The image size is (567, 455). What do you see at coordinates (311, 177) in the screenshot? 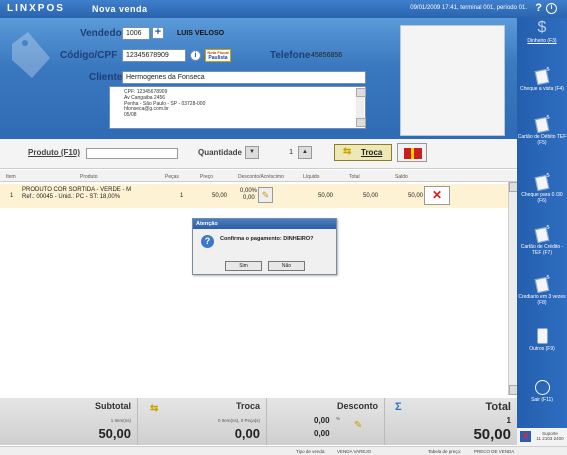
I see `col-liquido: Líquido` at bounding box center [311, 177].